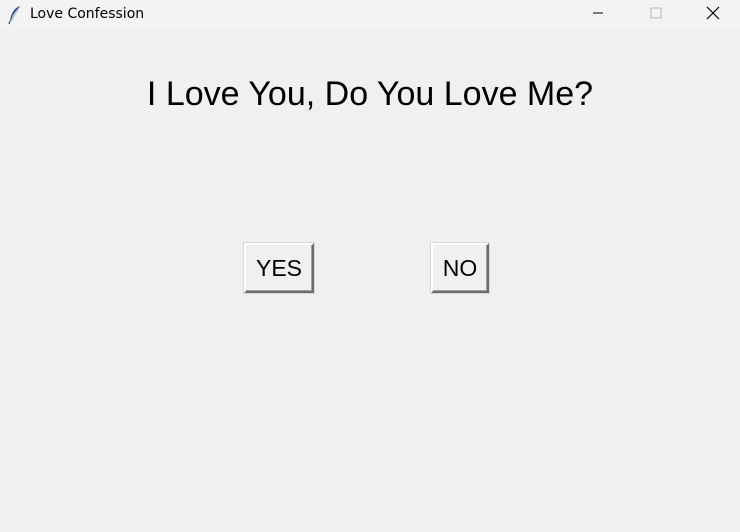  What do you see at coordinates (370, 94) in the screenshot?
I see `question-label: I Love You, Do You Love Me?` at bounding box center [370, 94].